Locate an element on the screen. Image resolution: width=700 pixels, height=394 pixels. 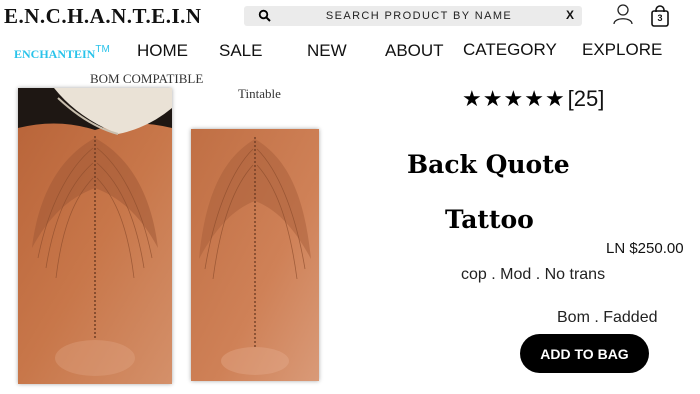
product-rating: ★★★★★ [25] is located at coordinates (533, 99).